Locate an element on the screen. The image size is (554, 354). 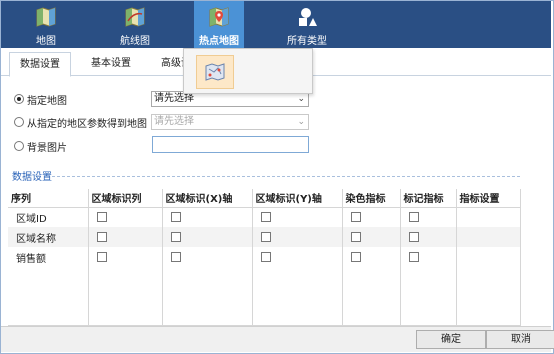
map-button: 地图 is located at coordinates (46, 24).